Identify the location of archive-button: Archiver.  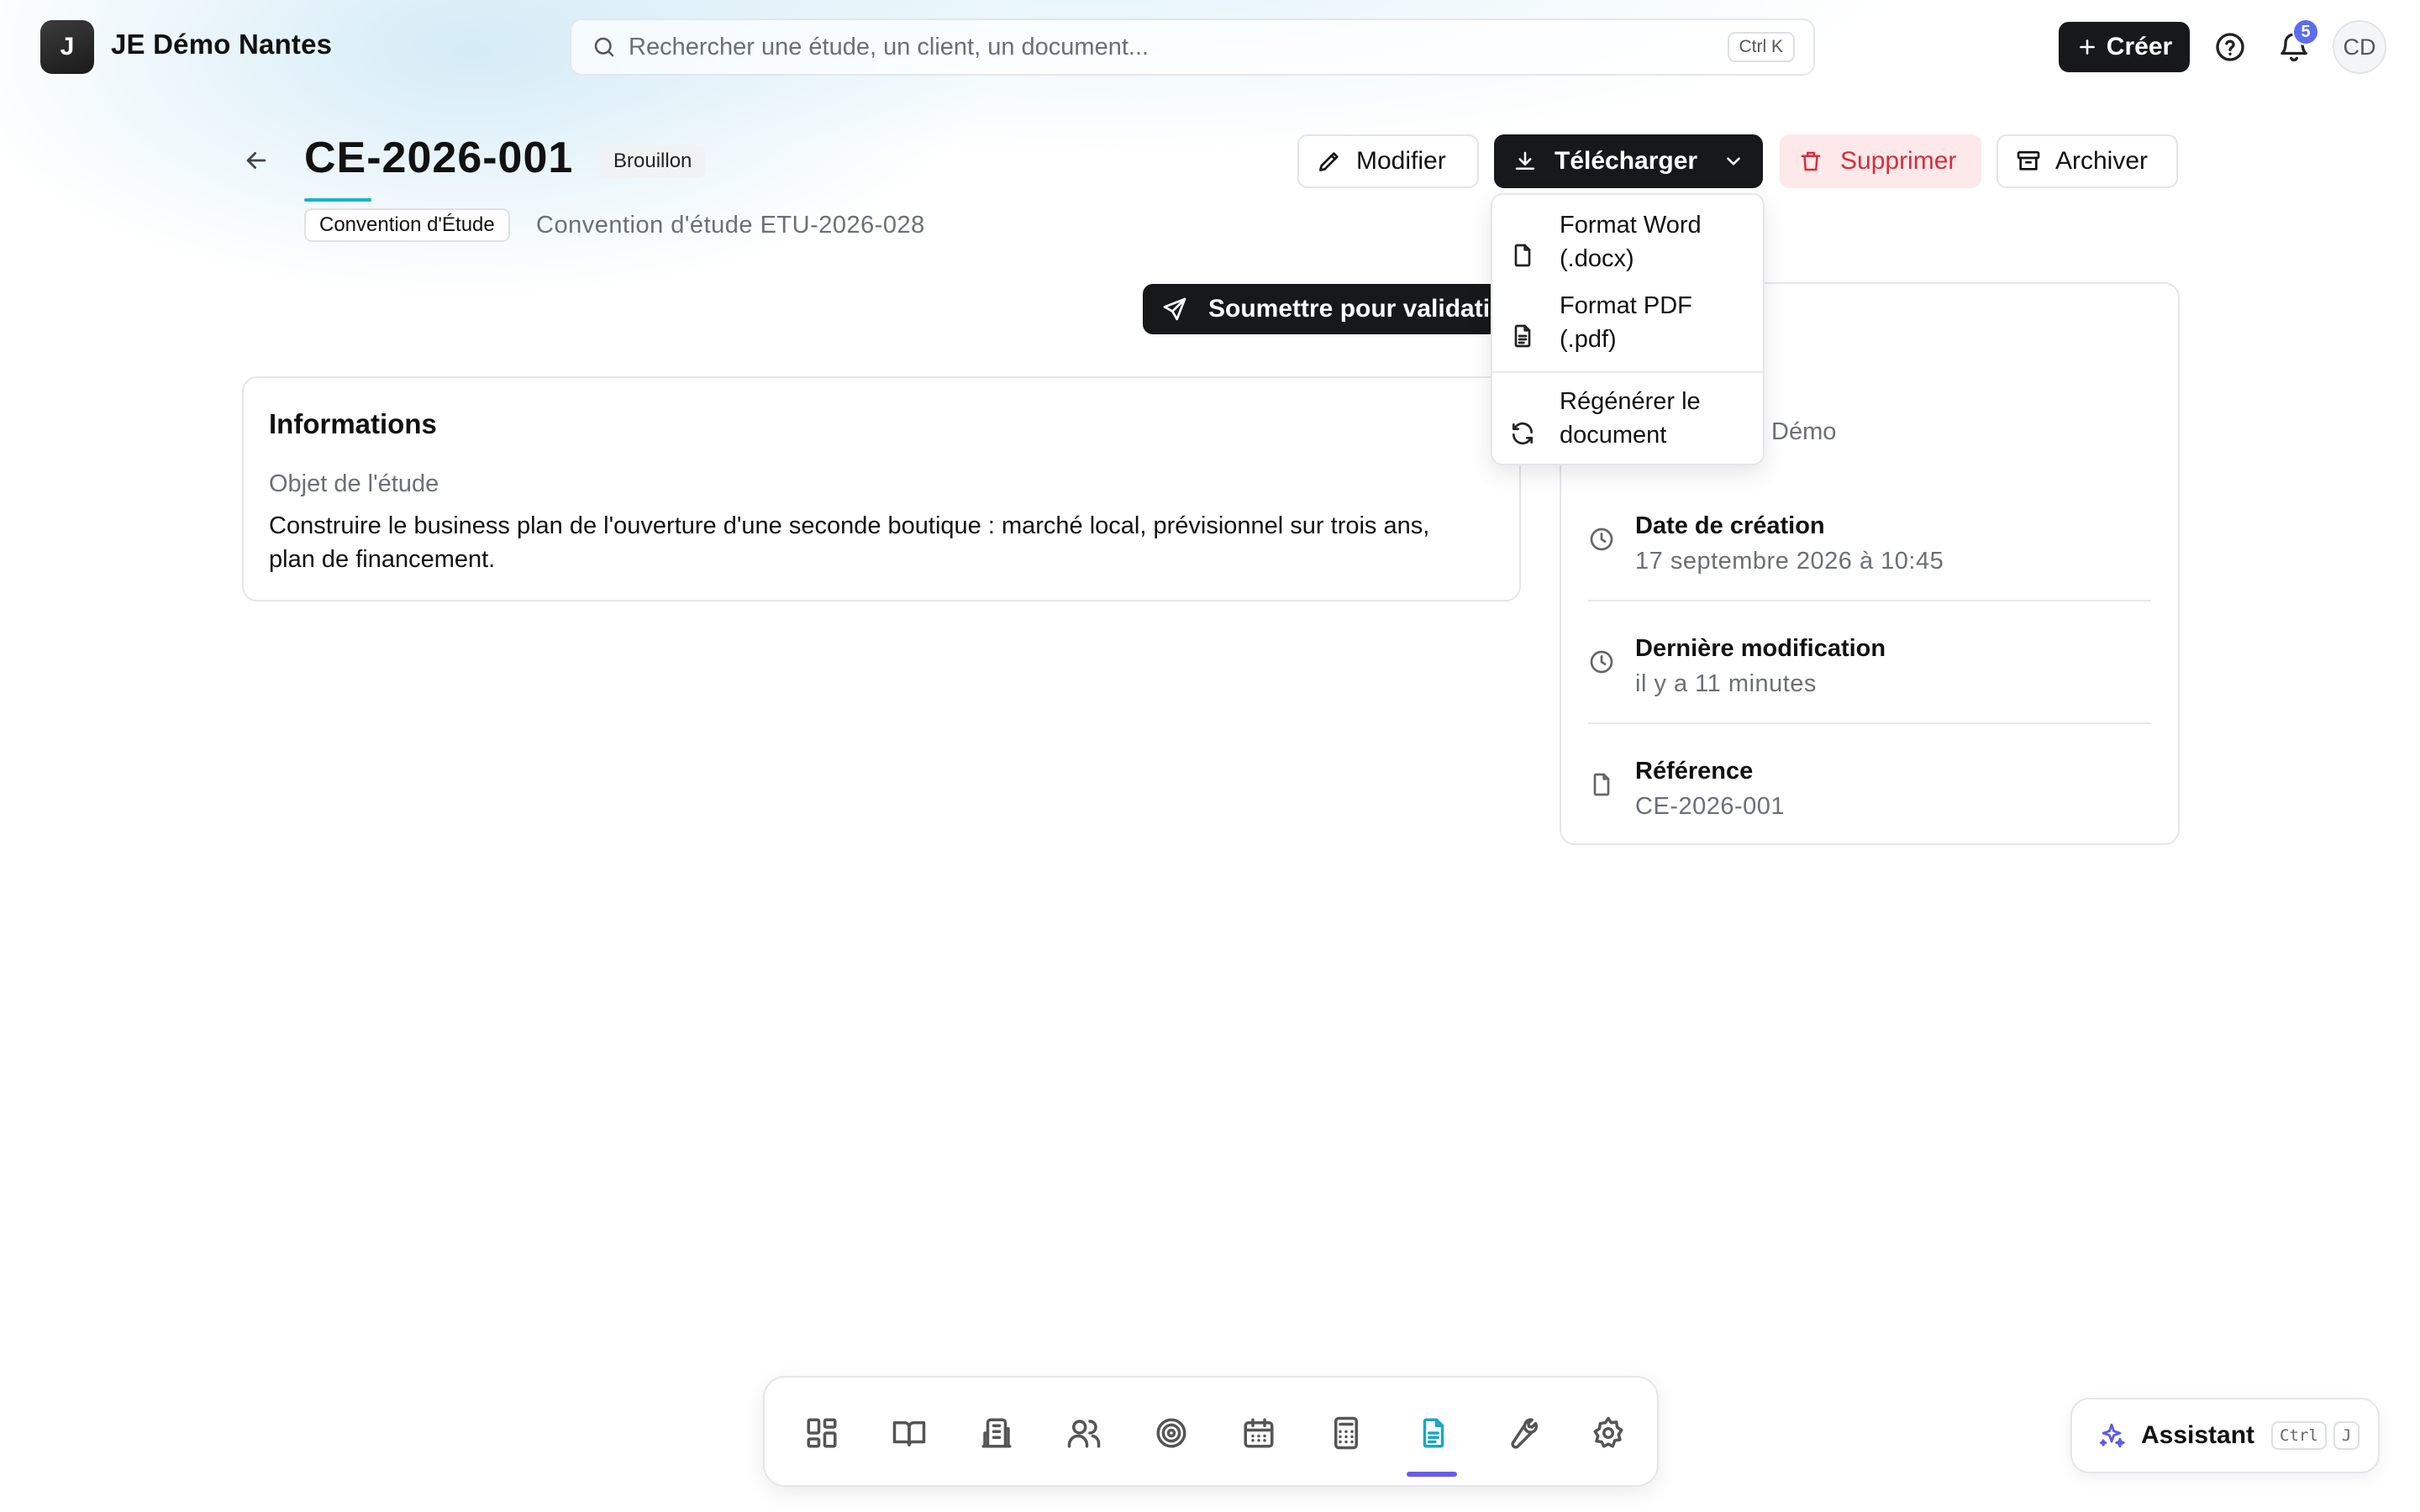
(2087, 161).